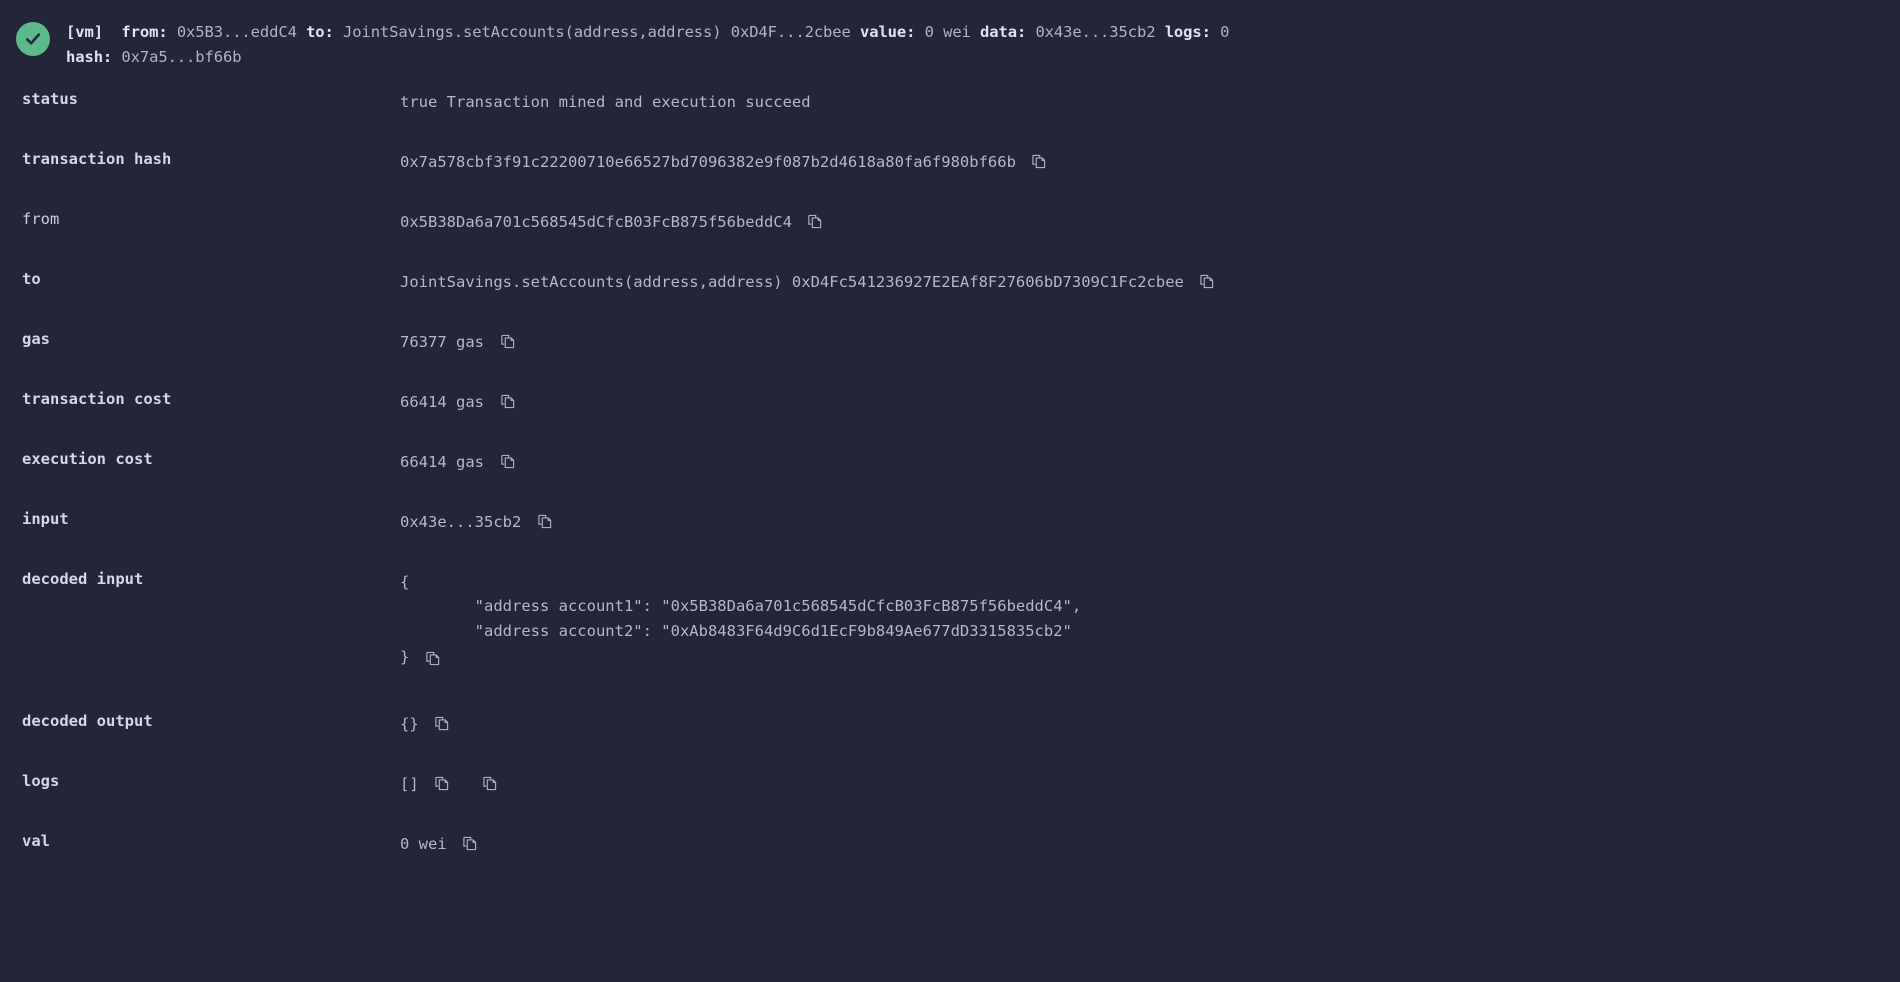 This screenshot has height=982, width=1900. What do you see at coordinates (950, 738) in the screenshot?
I see `row-decoded-output: decoded output {}` at bounding box center [950, 738].